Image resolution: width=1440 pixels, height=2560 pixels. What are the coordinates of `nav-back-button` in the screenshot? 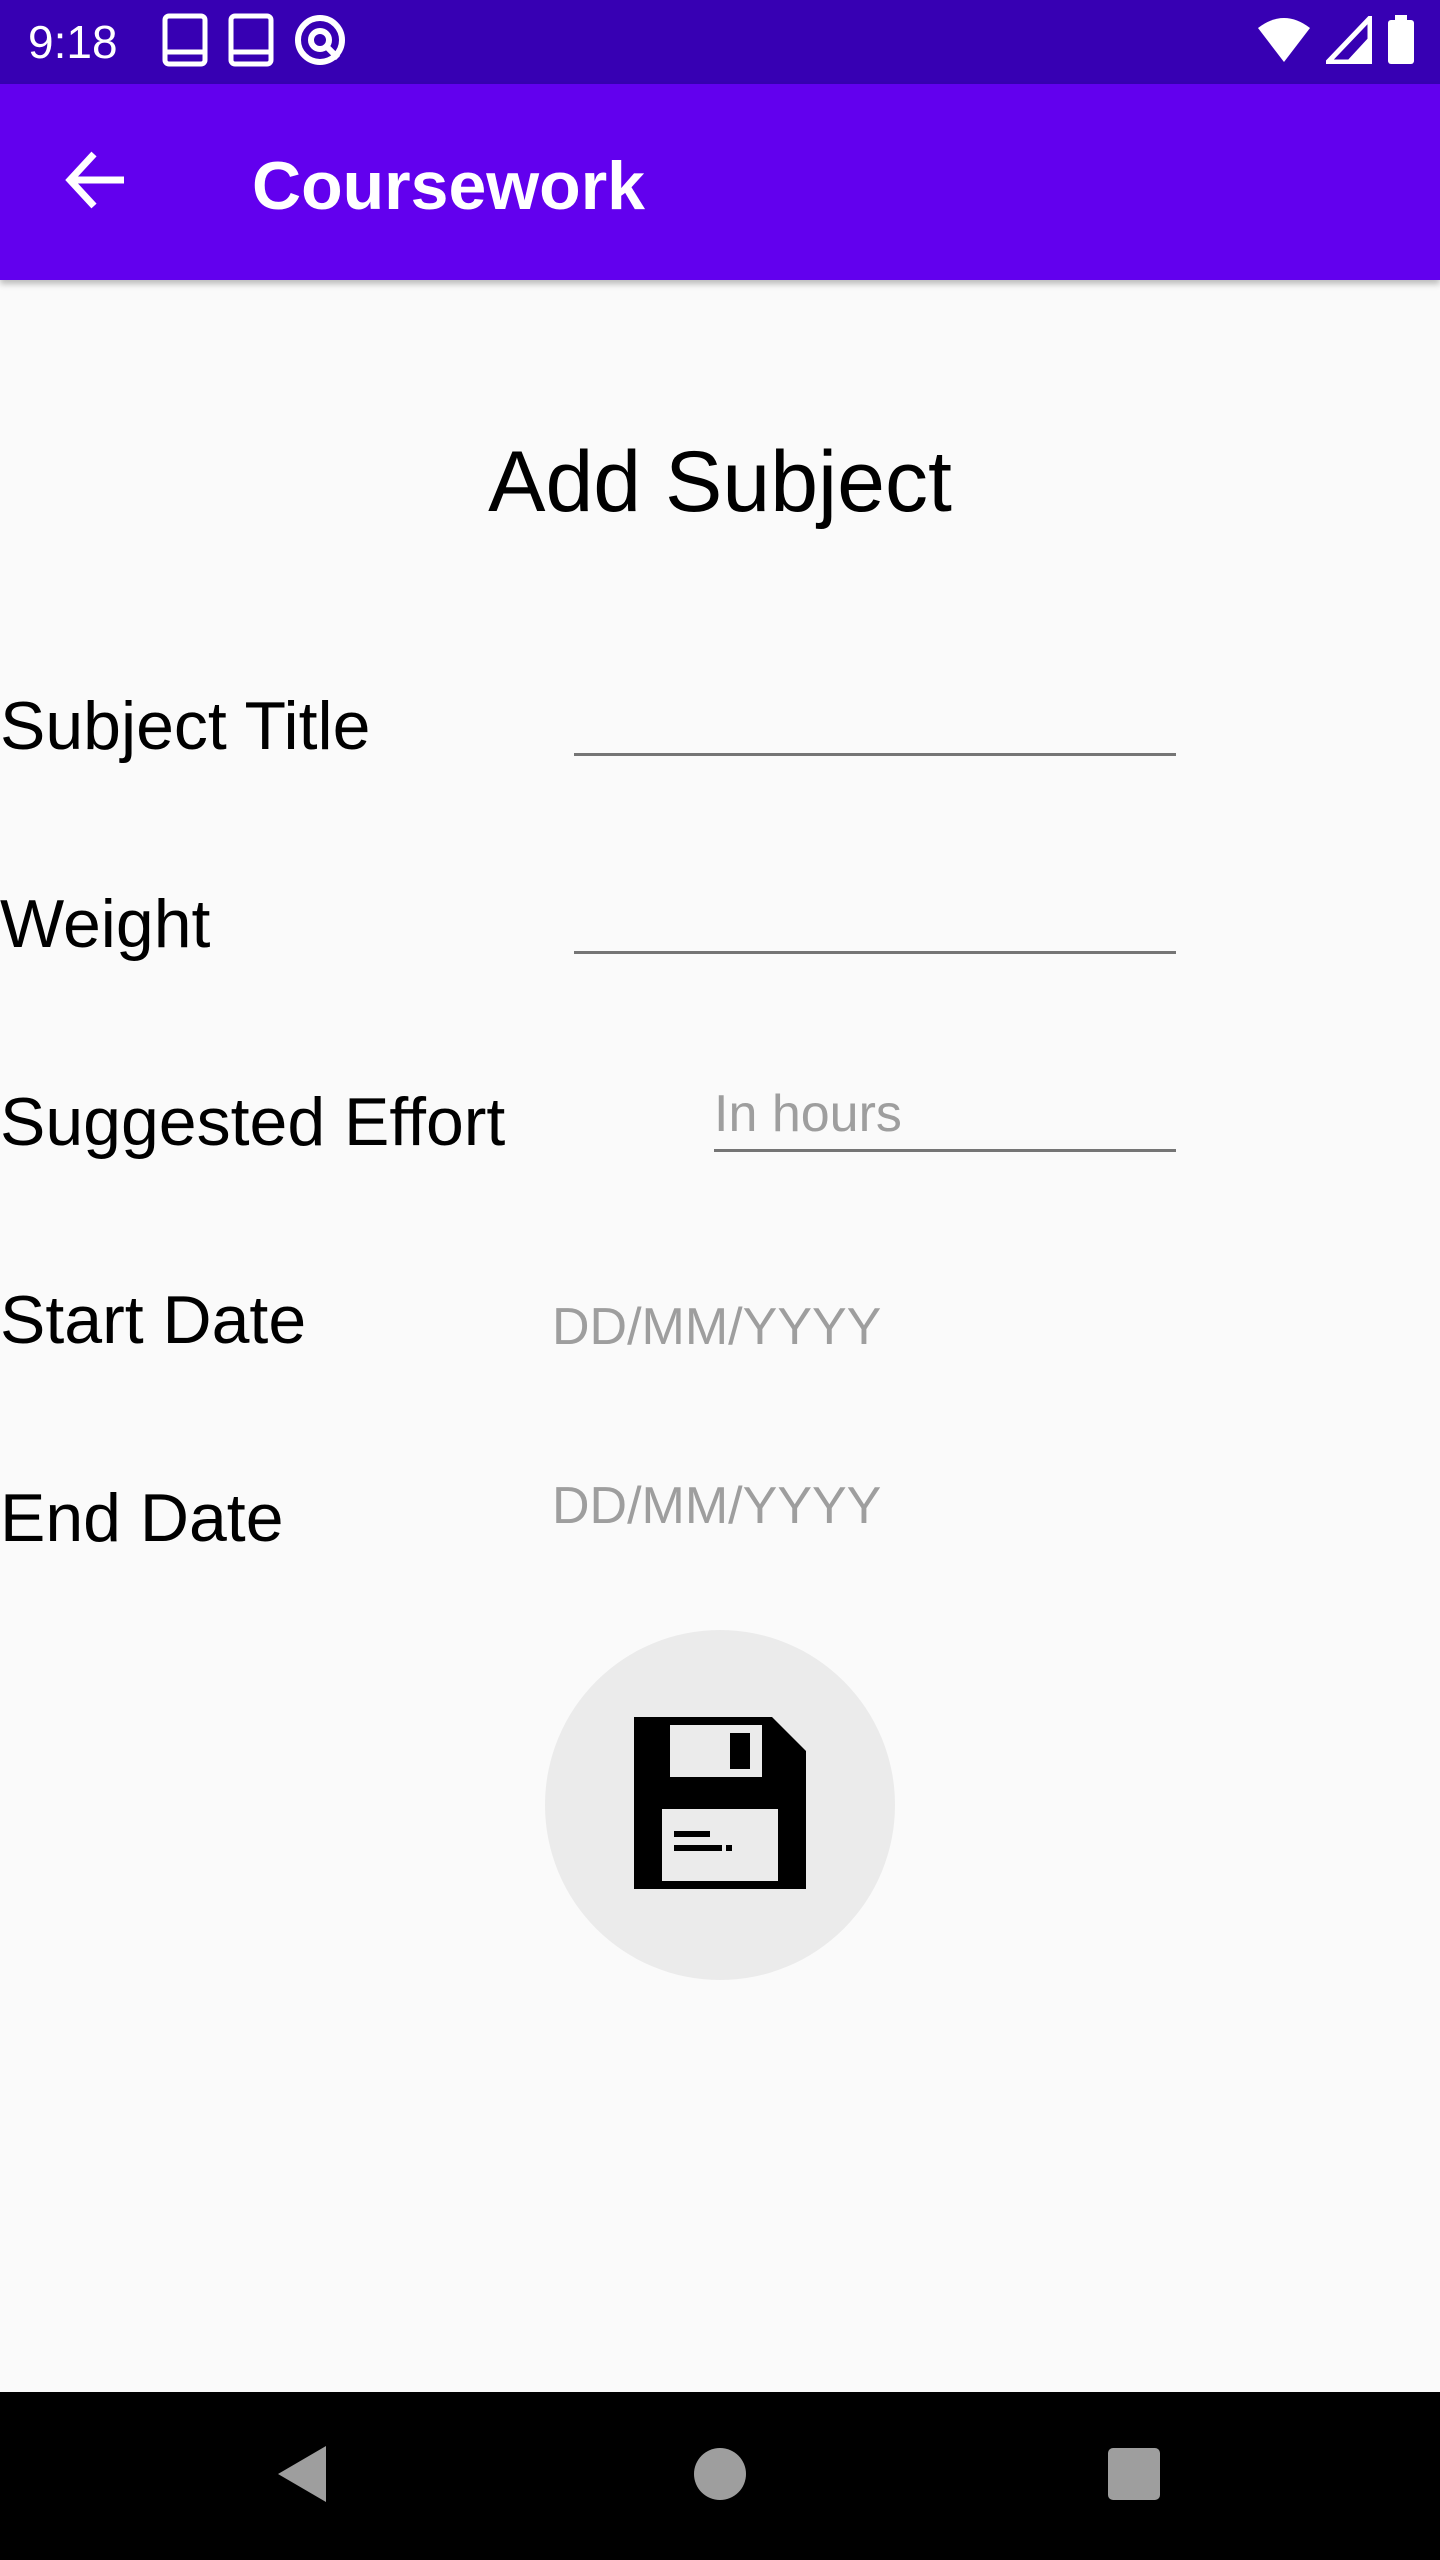 It's located at (302, 2476).